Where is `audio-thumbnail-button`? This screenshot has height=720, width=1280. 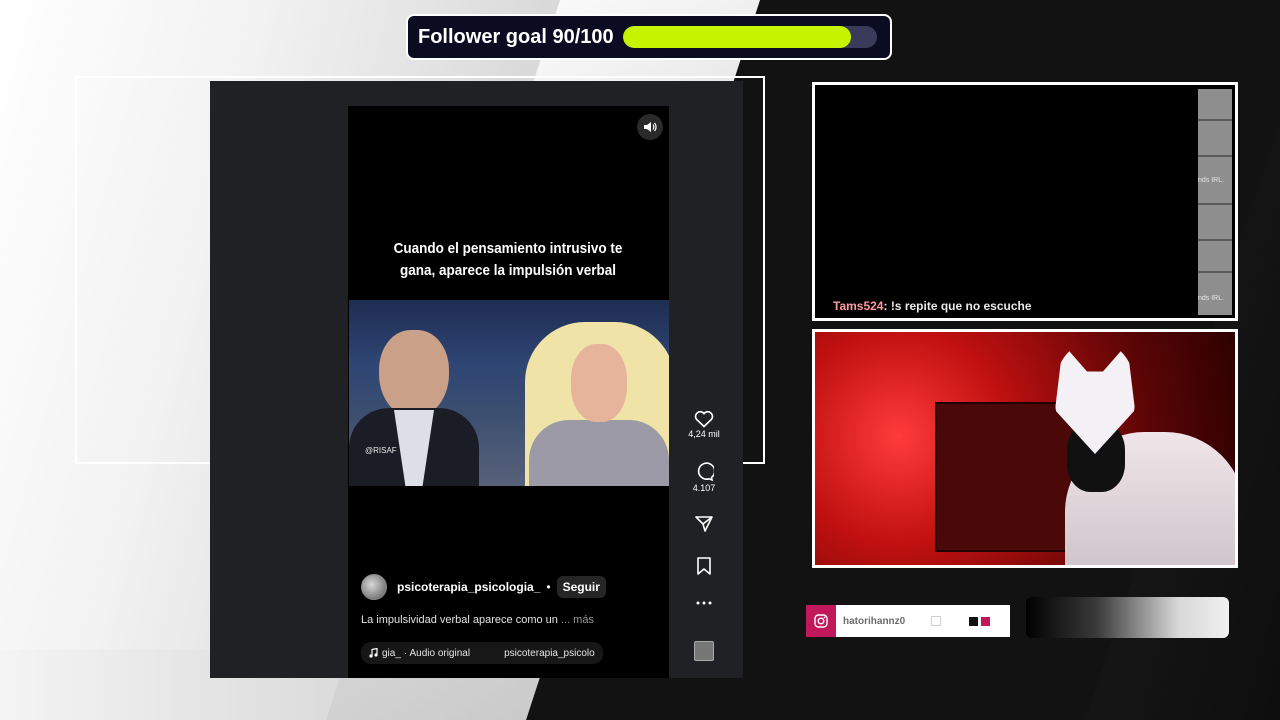 audio-thumbnail-button is located at coordinates (704, 651).